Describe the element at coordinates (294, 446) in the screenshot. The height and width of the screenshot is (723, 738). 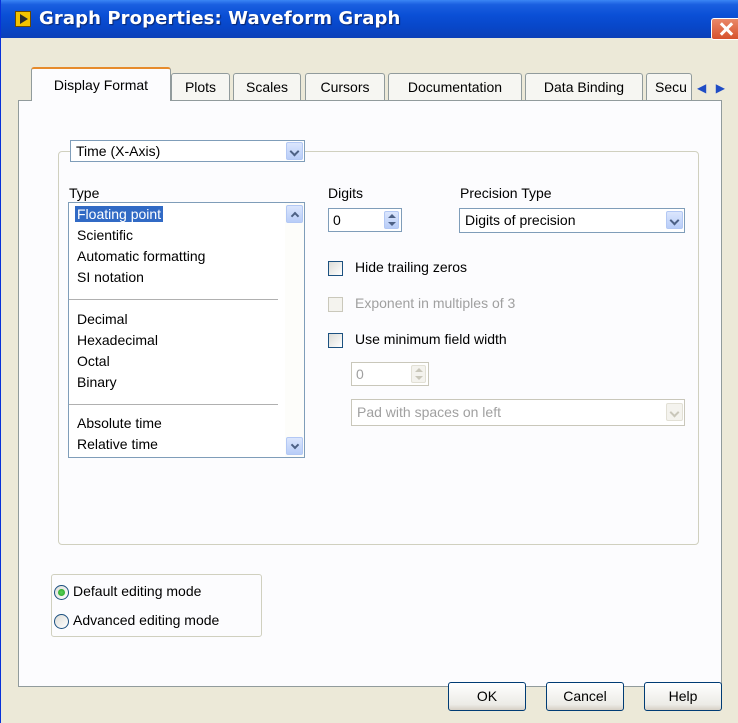
I see `scroll-down-icon` at that location.